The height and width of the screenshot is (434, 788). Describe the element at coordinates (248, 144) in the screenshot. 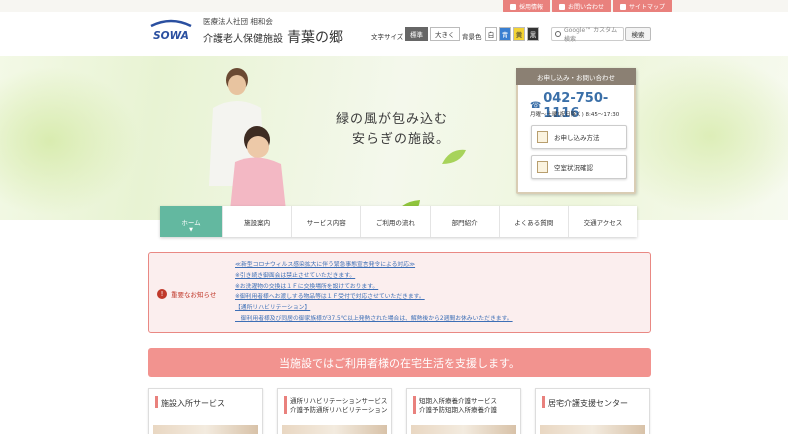

I see `hero-photo-people` at that location.